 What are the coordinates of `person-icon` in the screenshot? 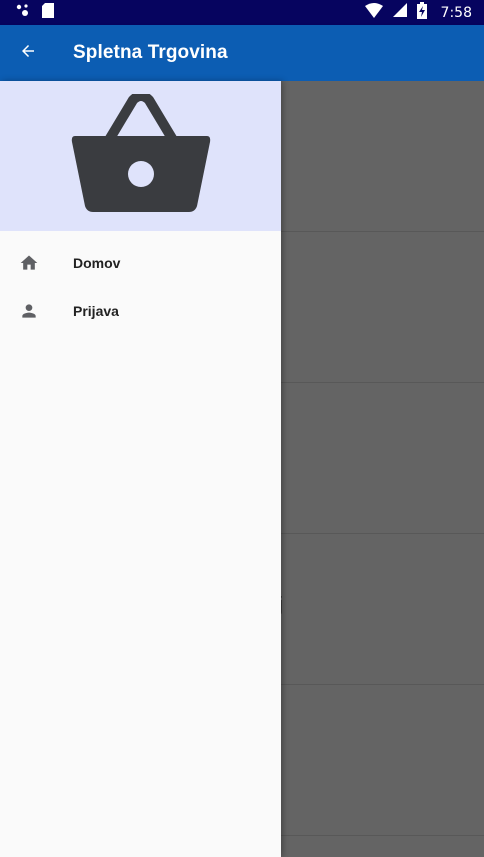 It's located at (29, 311).